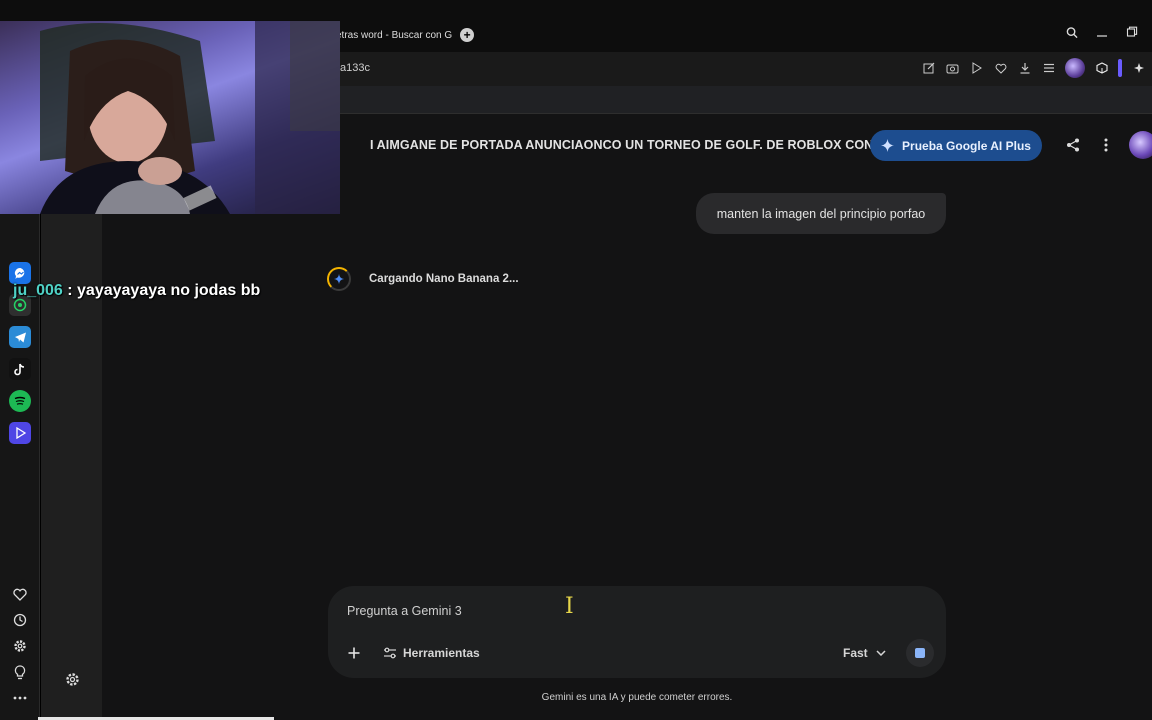  I want to click on download-icon, so click(1024, 68).